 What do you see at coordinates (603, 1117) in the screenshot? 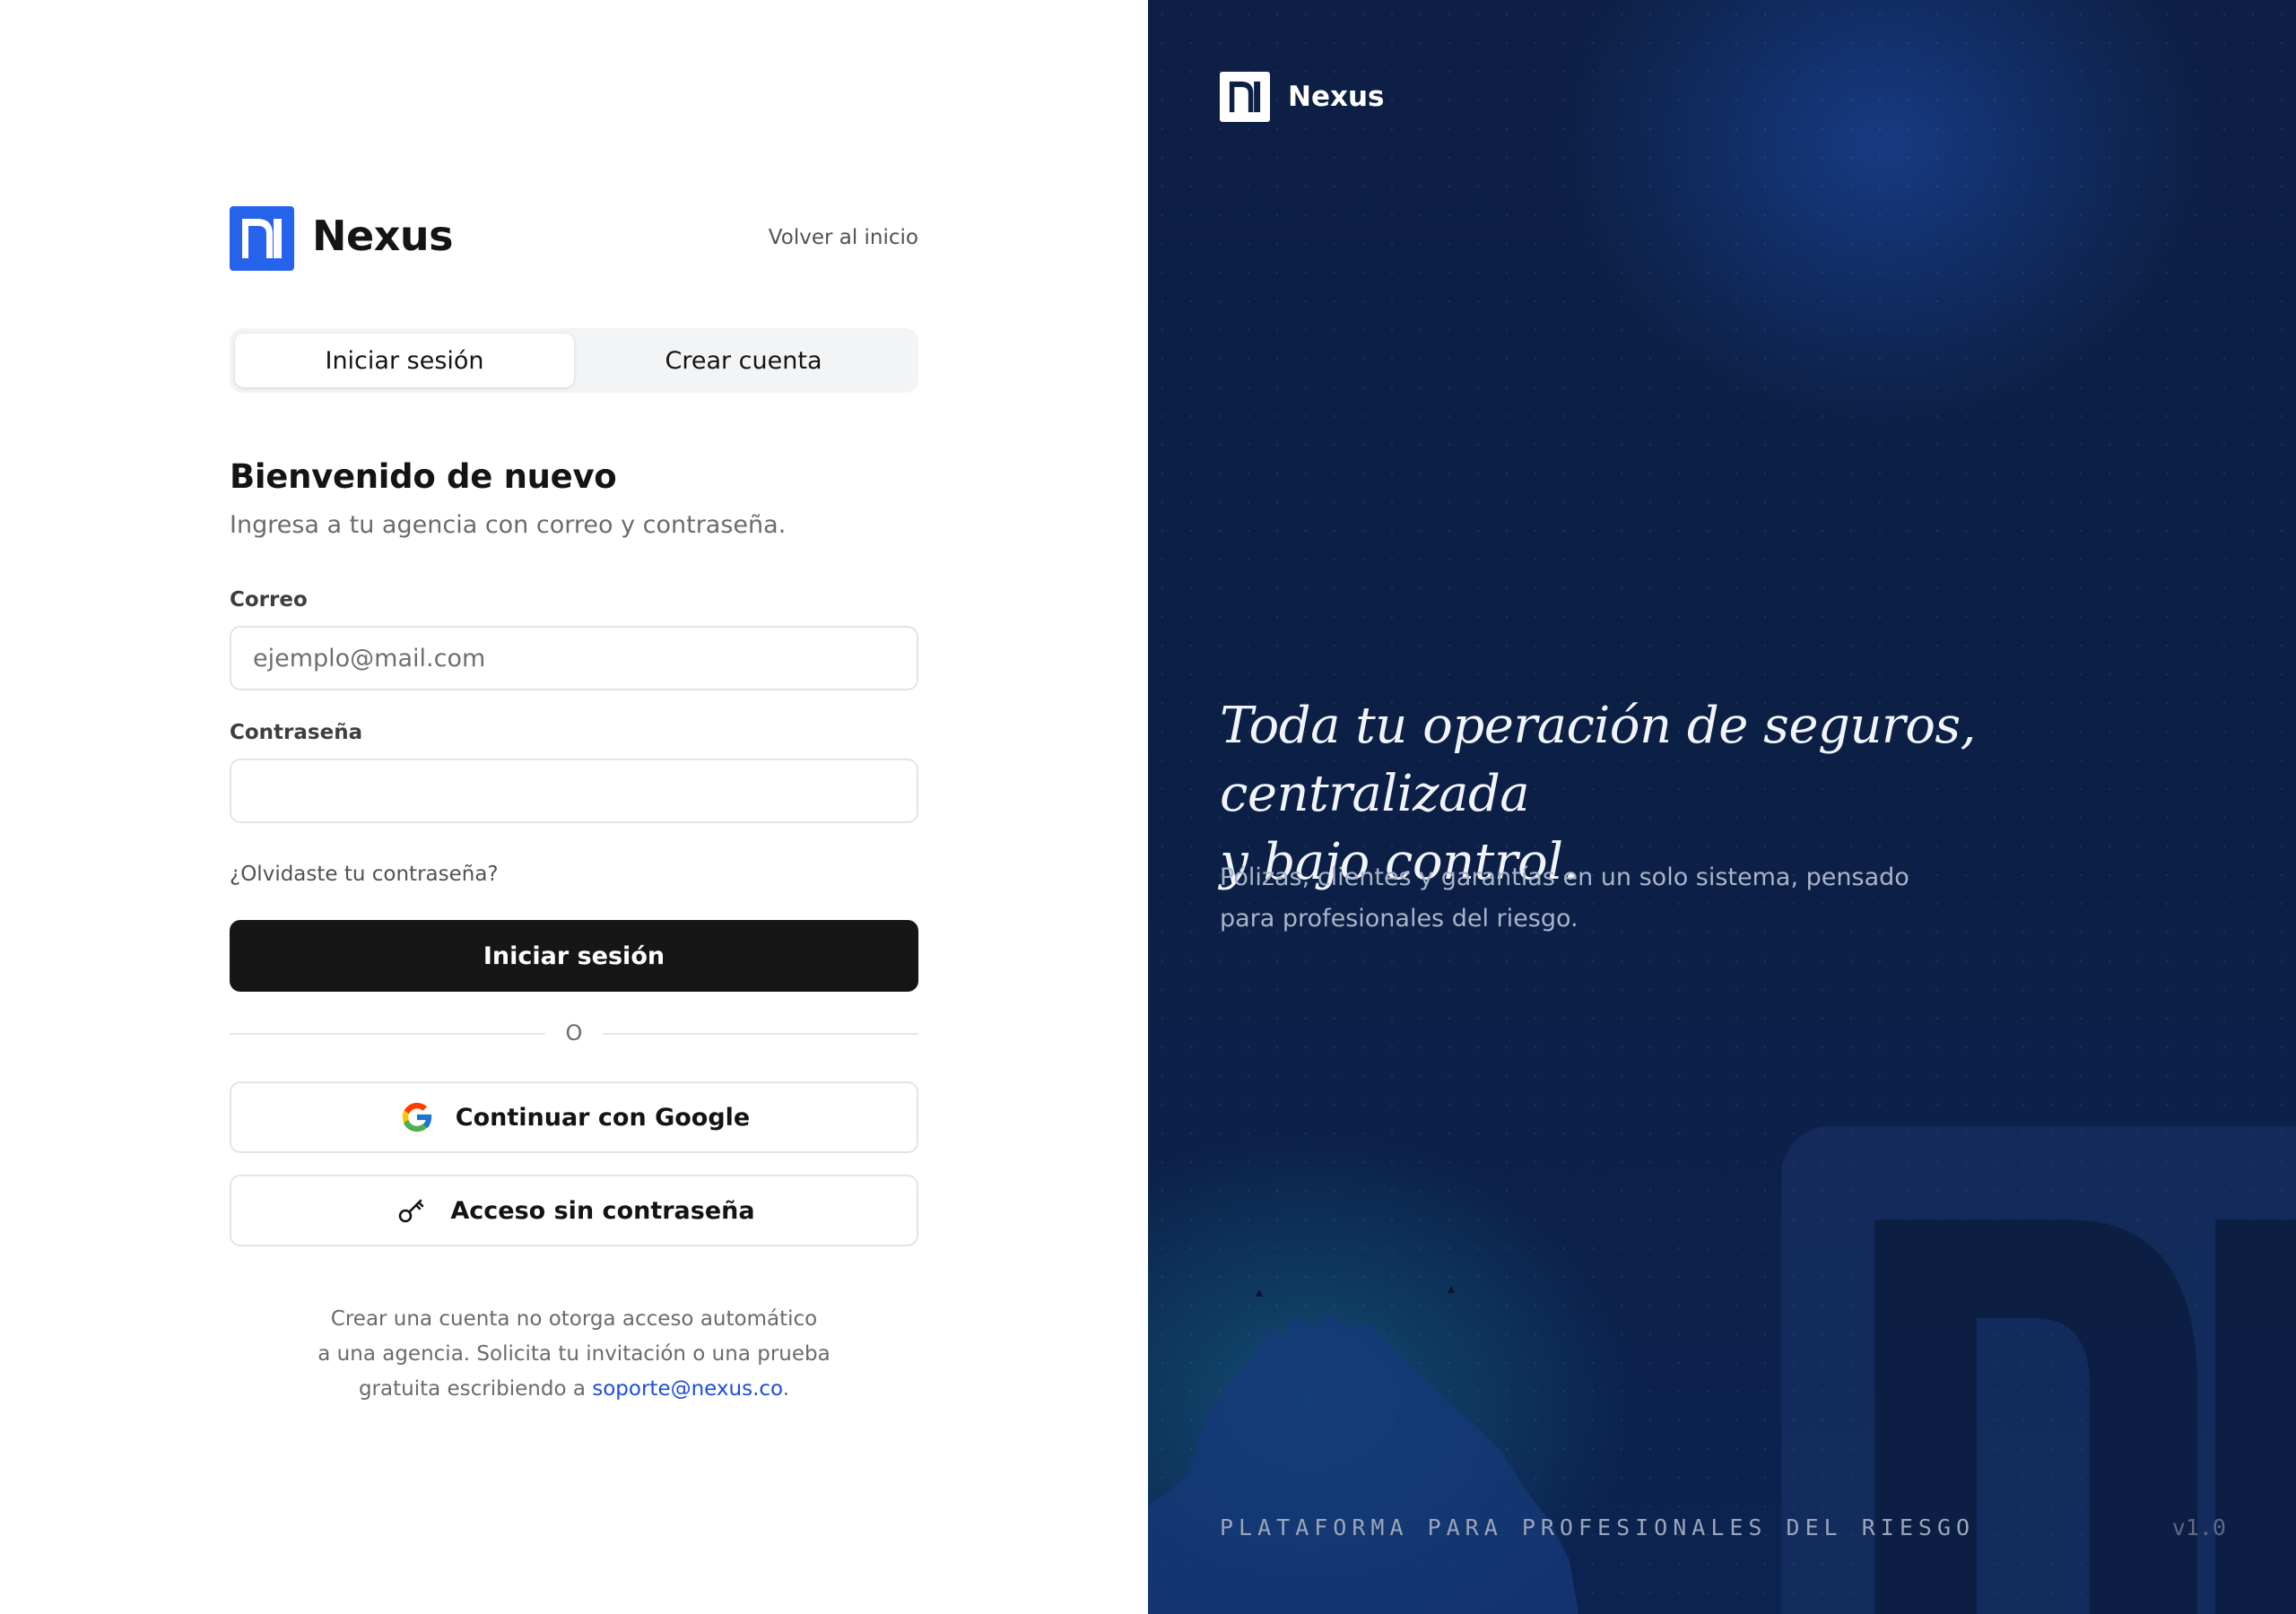
I see `google-sign-in-label: Continuar con Google` at bounding box center [603, 1117].